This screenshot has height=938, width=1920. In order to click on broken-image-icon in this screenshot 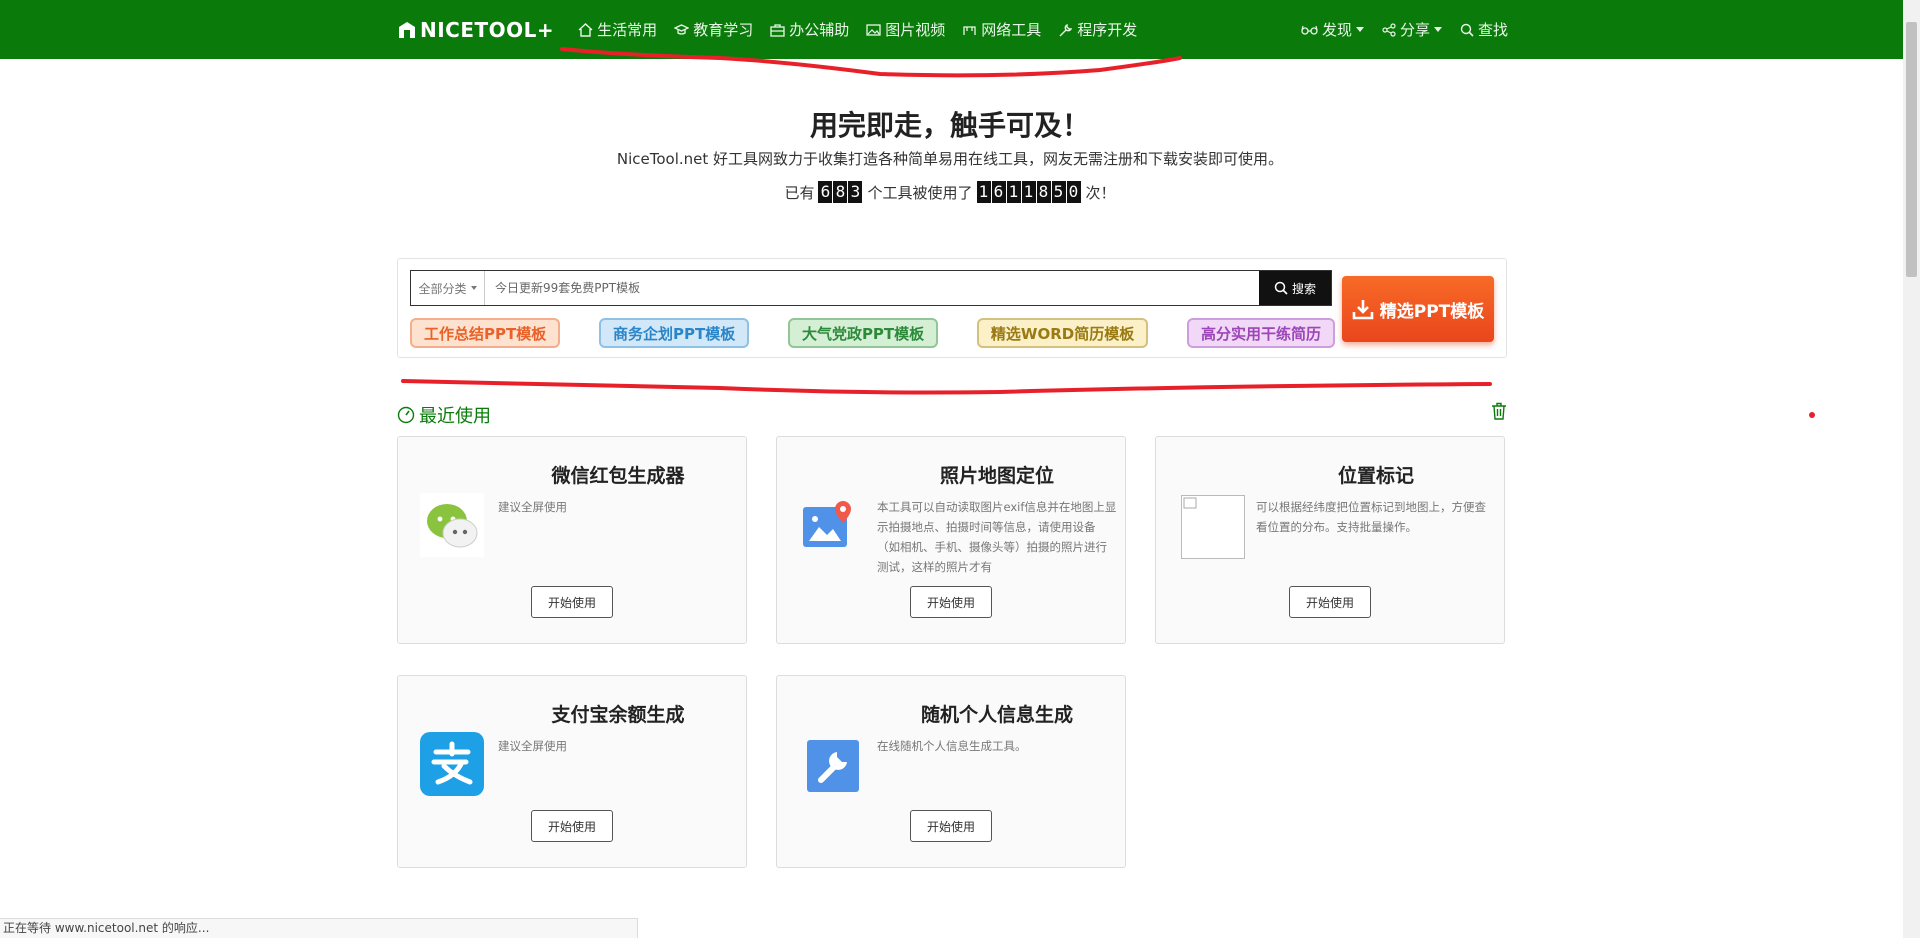, I will do `click(1213, 529)`.